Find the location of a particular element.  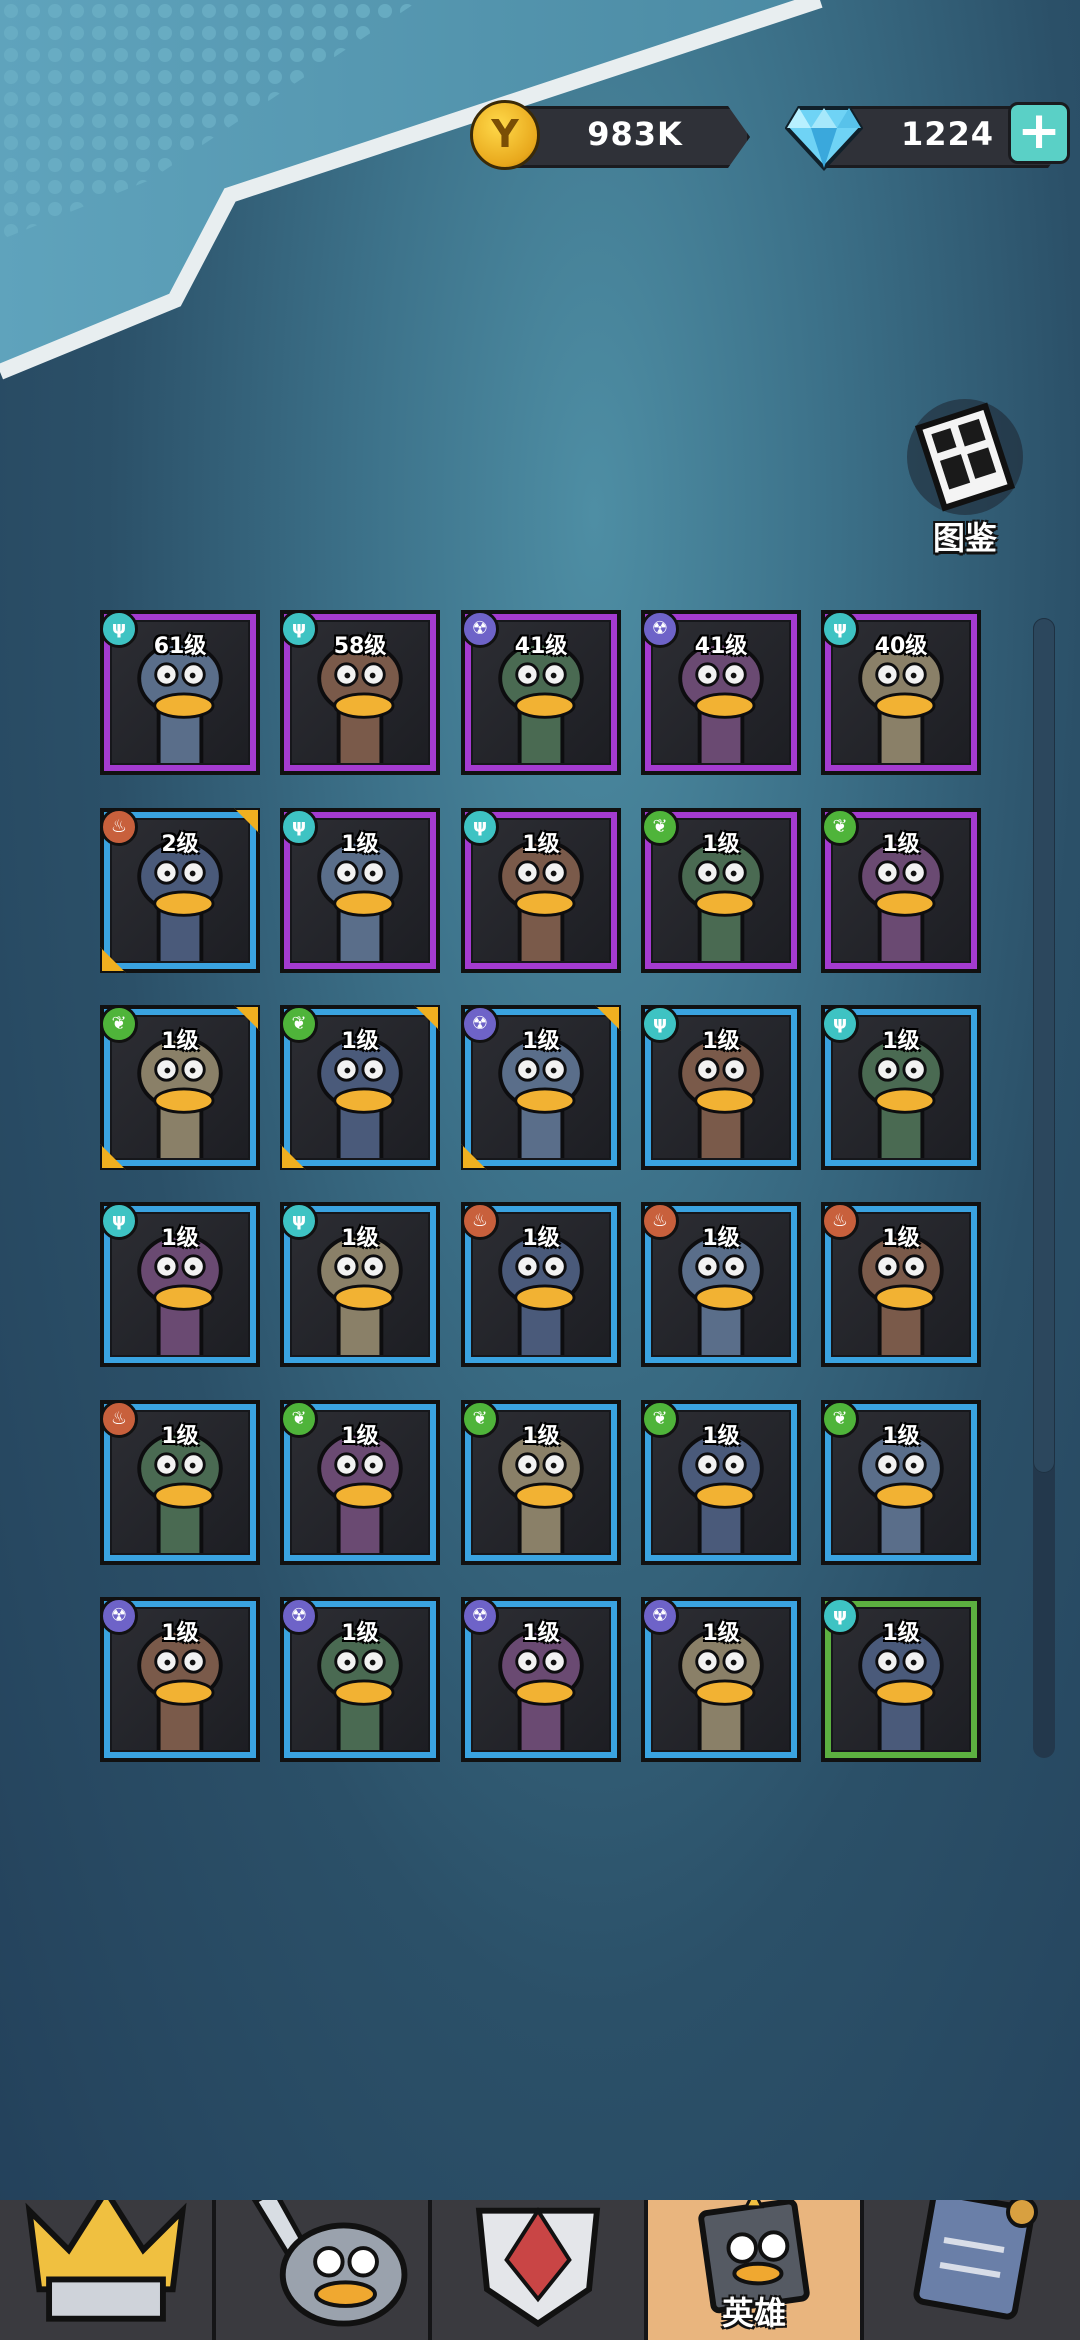

armor-shield-icon is located at coordinates (538, 2267).